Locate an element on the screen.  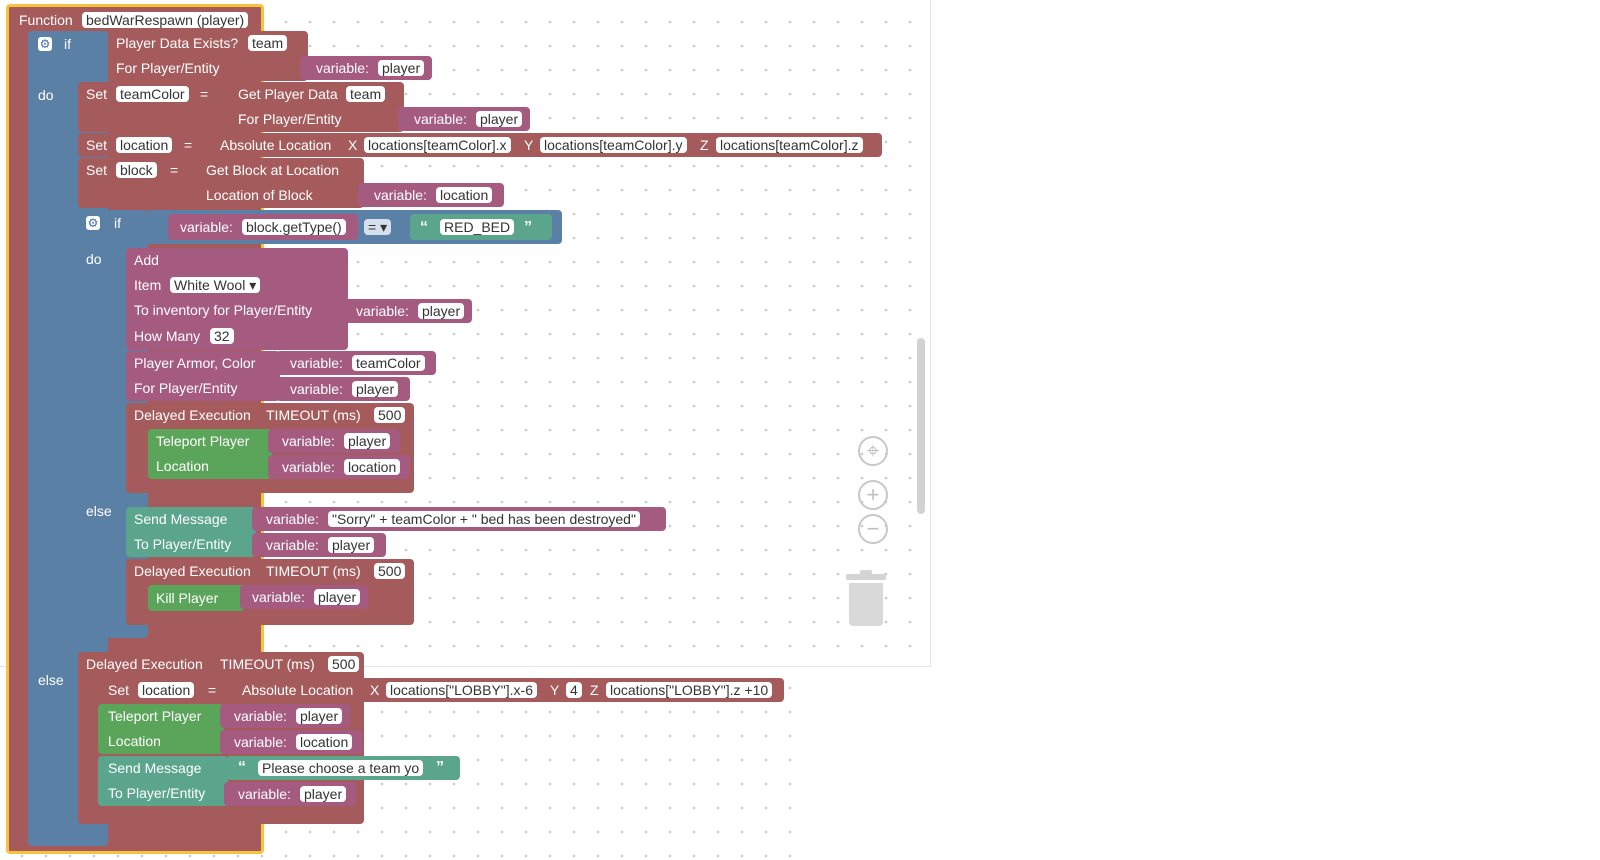
vertical-scrollbar is located at coordinates (921, 426).